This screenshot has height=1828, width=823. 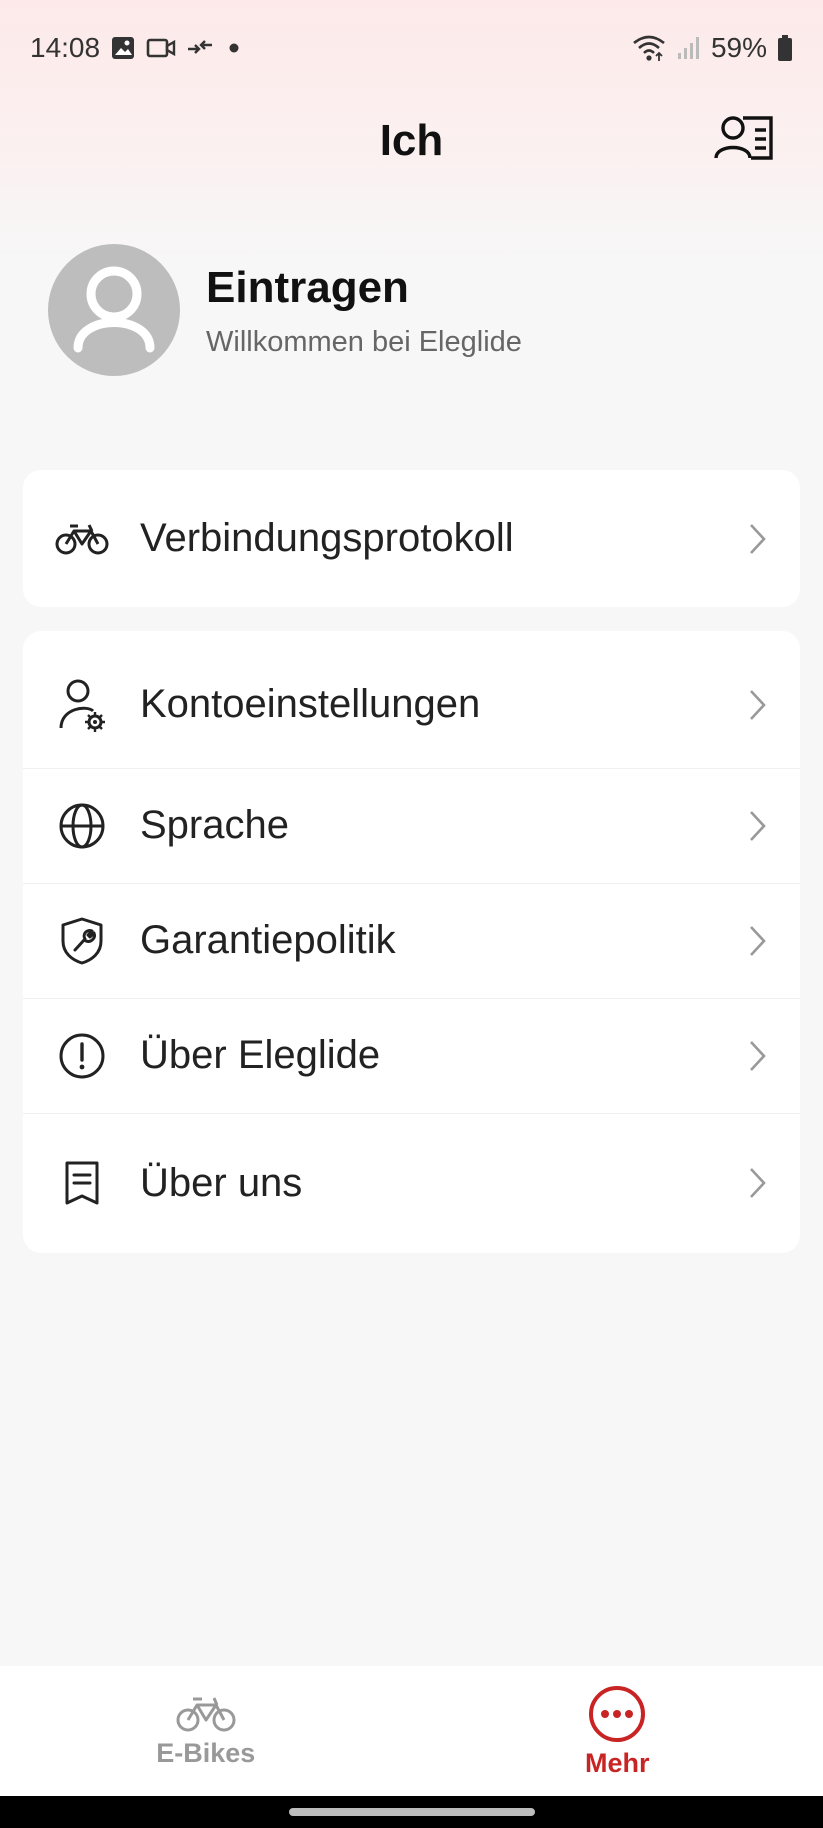 I want to click on page-title: Ich, so click(x=411, y=140).